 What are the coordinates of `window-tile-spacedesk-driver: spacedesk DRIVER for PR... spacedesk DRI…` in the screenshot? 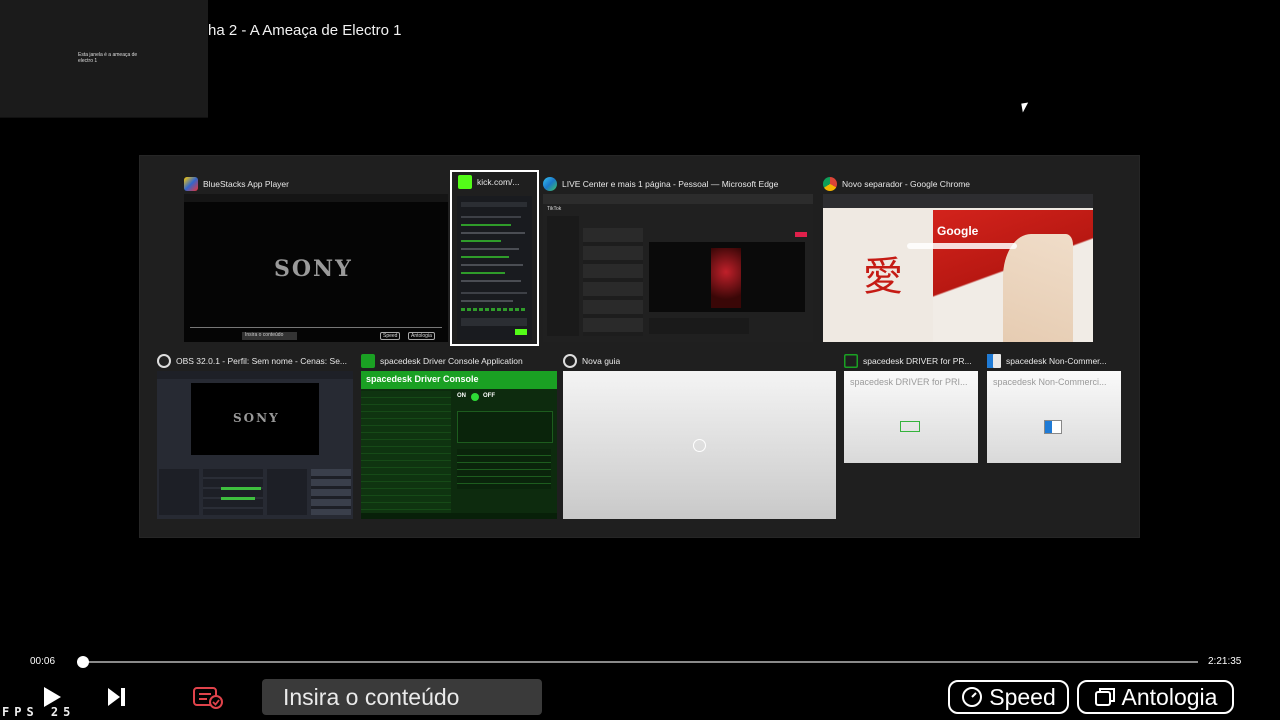 It's located at (911, 408).